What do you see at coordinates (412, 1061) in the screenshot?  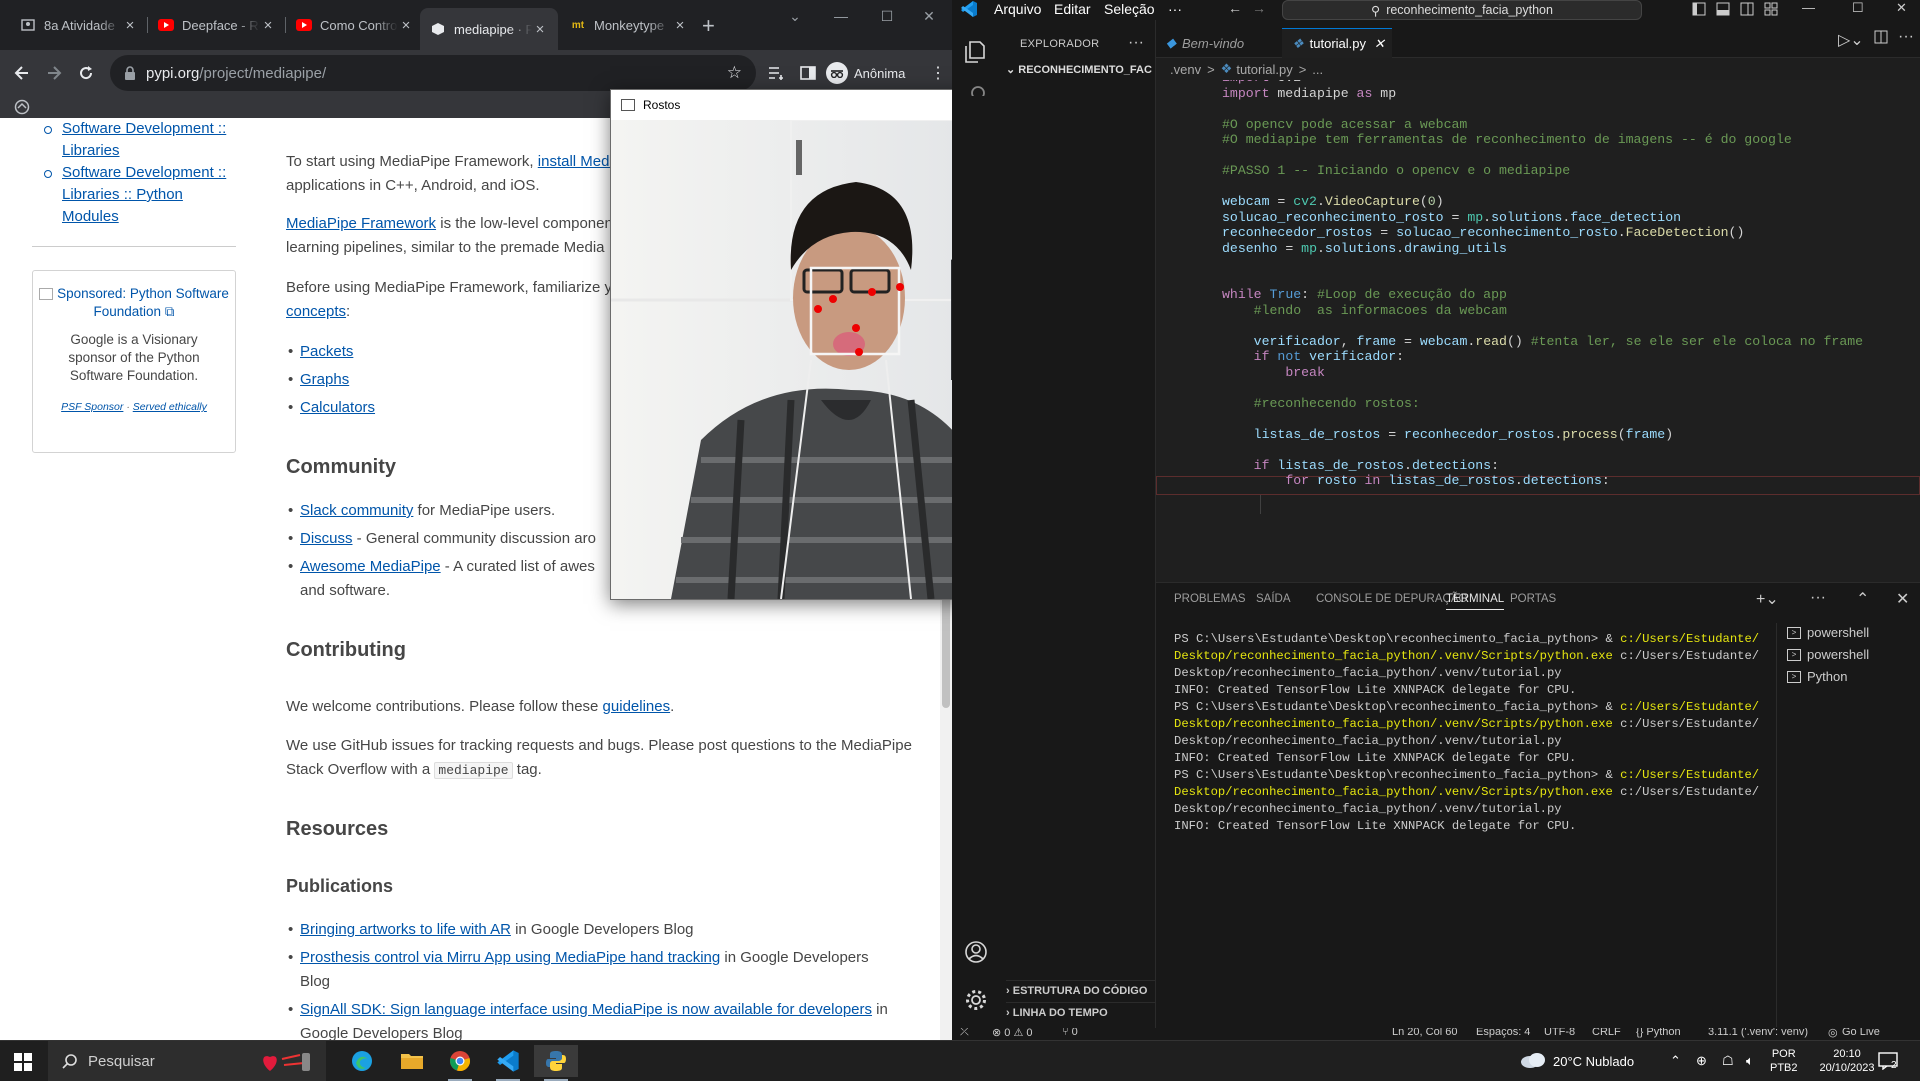 I see `file-explorer-icon` at bounding box center [412, 1061].